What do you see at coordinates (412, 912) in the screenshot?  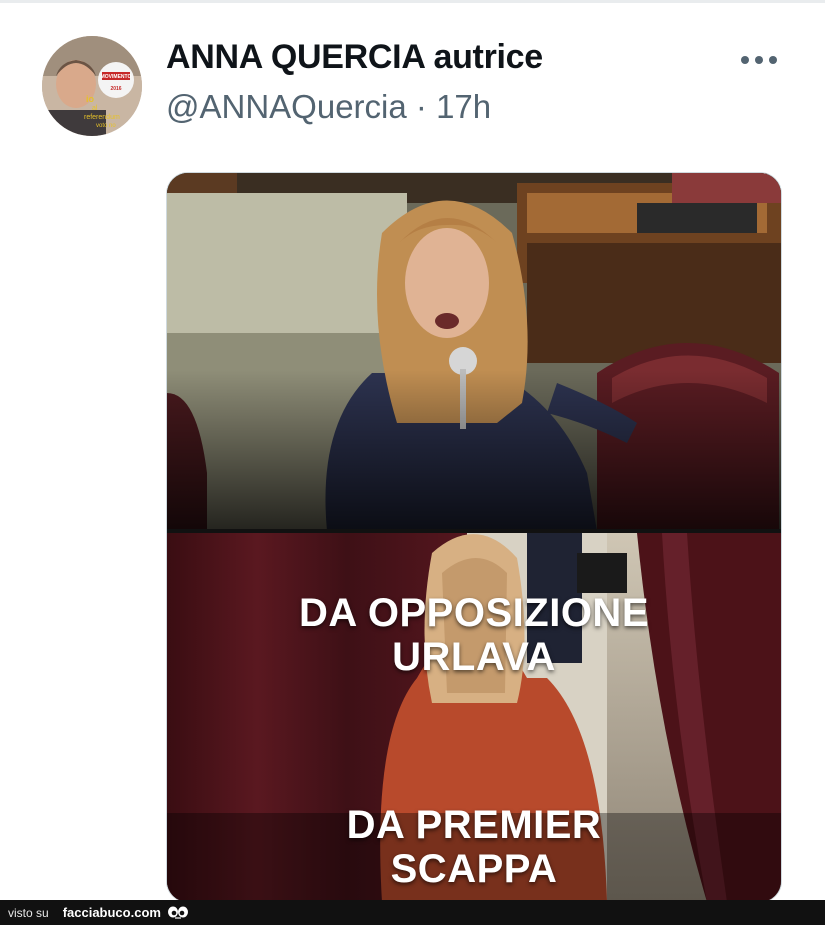 I see `footer-bar: visto su facciabuco.com` at bounding box center [412, 912].